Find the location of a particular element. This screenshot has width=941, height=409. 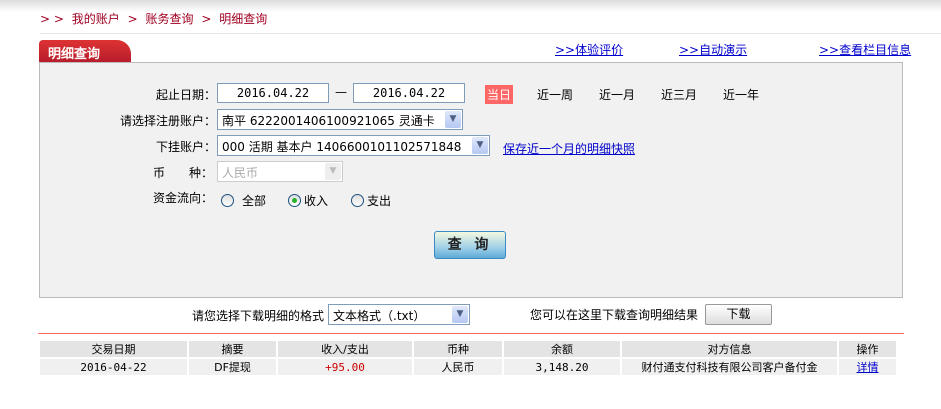

sub-account-label: 下挂账户： is located at coordinates (185, 147).